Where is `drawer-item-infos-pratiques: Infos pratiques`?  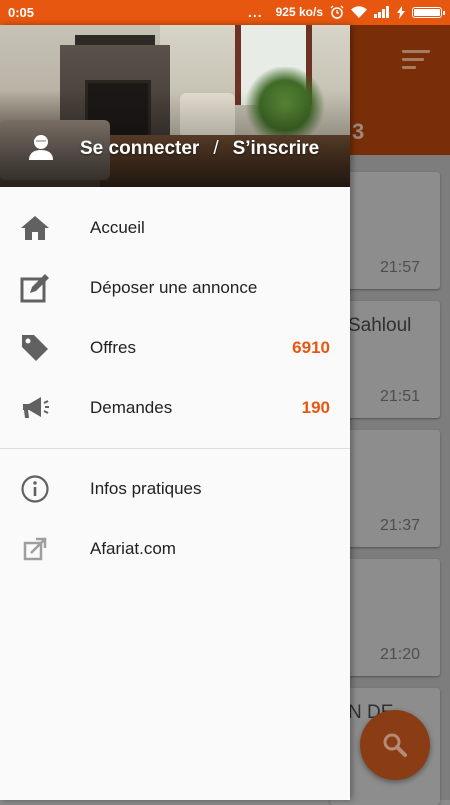
drawer-item-infos-pratiques: Infos pratiques is located at coordinates (175, 489).